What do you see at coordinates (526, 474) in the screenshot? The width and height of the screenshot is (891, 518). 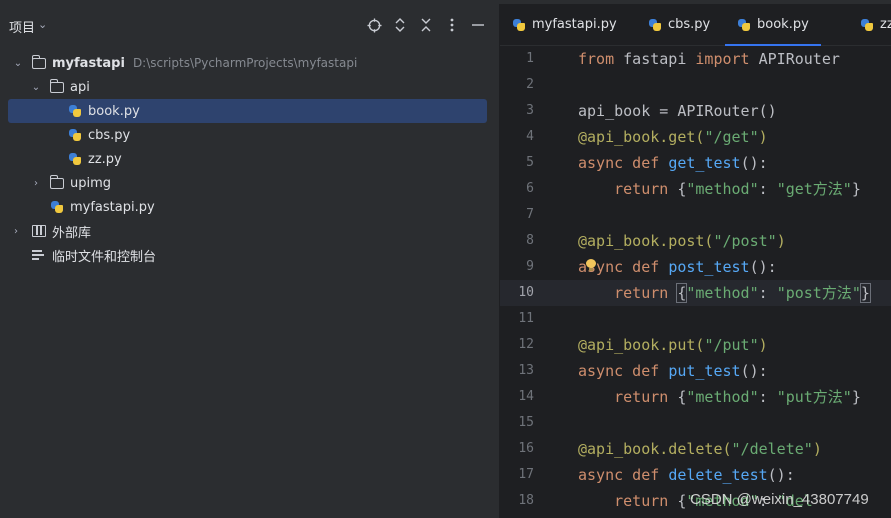 I see `line-number: 17` at bounding box center [526, 474].